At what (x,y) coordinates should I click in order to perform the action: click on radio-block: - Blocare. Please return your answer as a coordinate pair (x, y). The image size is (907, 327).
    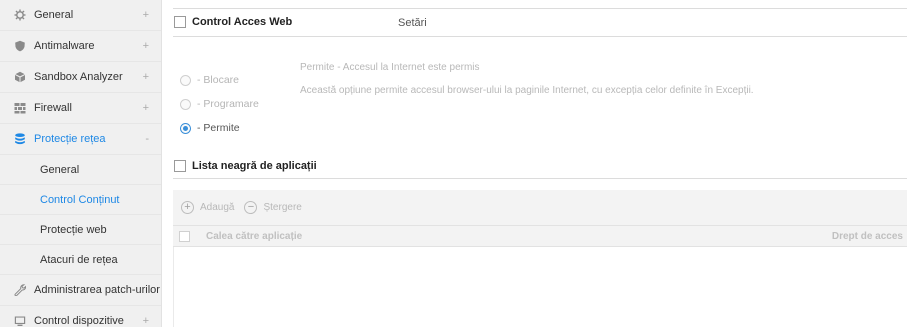
    Looking at the image, I should click on (209, 80).